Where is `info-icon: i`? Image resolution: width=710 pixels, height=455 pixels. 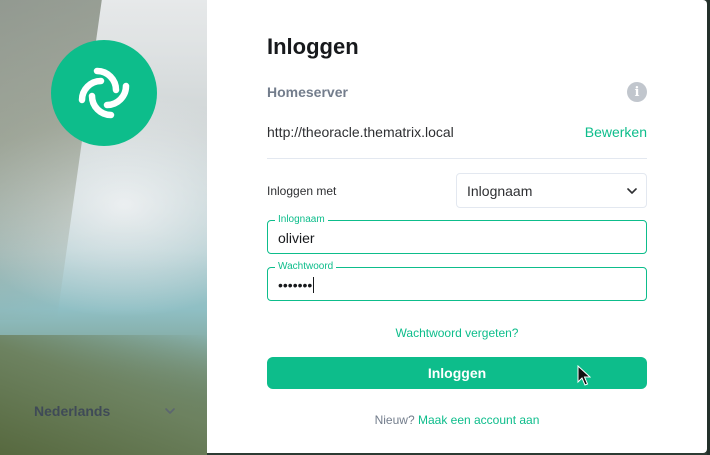
info-icon: i is located at coordinates (637, 92).